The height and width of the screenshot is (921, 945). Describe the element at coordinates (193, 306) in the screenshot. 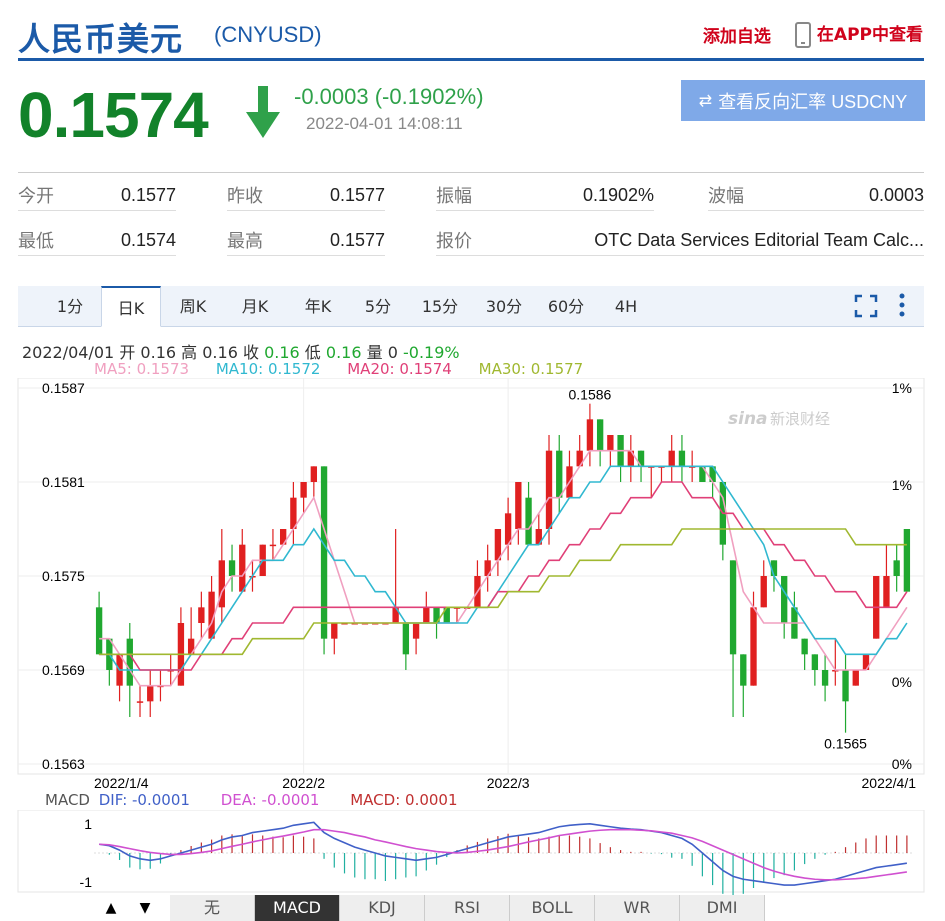

I see `tab-weekly: 周K` at that location.